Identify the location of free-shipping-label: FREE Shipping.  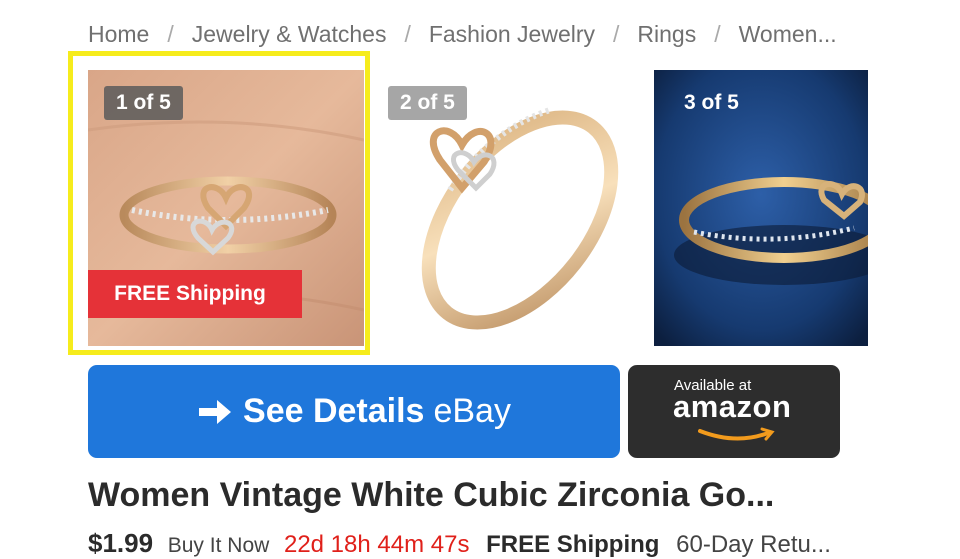
(573, 544).